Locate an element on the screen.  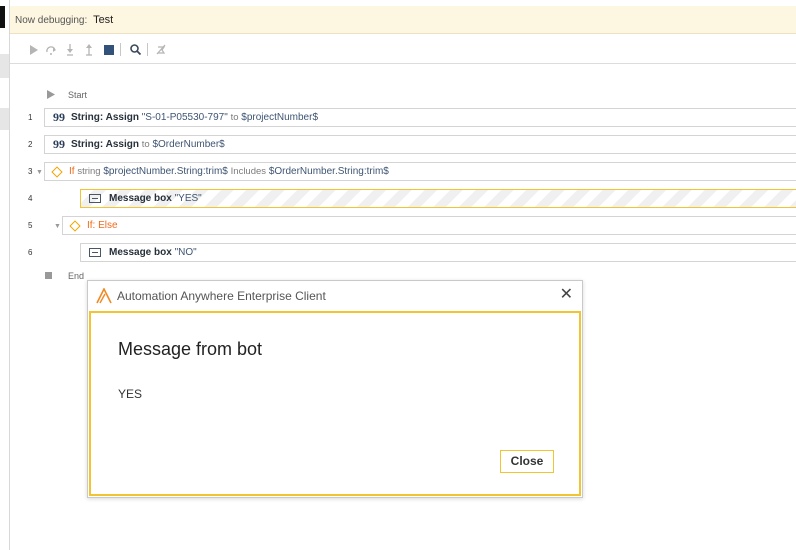
left-panel-strip is located at coordinates (7, 275).